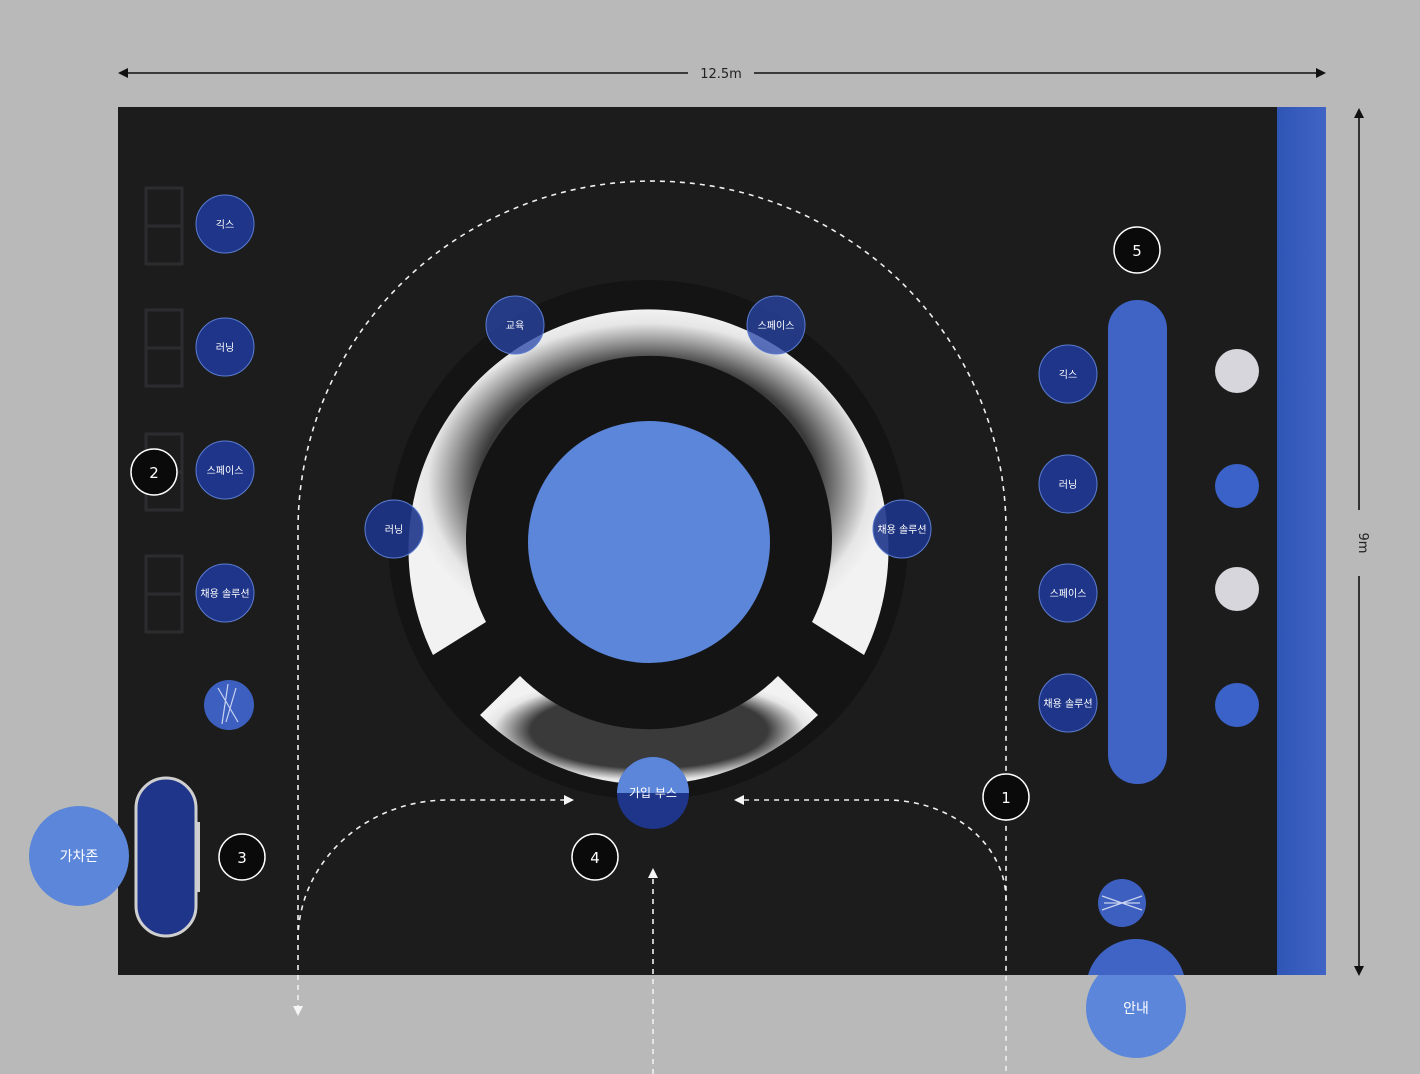  I want to click on width-dimension: 12.5m, so click(722, 74).